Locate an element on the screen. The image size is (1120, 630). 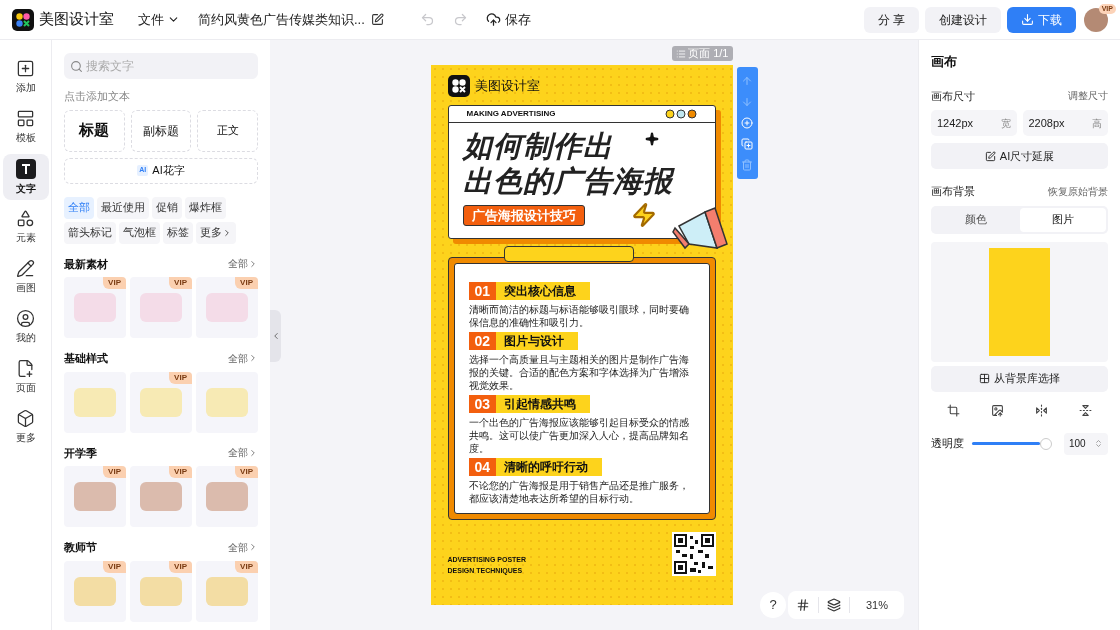
filter-chip: 气泡框 is located at coordinates (139, 232).